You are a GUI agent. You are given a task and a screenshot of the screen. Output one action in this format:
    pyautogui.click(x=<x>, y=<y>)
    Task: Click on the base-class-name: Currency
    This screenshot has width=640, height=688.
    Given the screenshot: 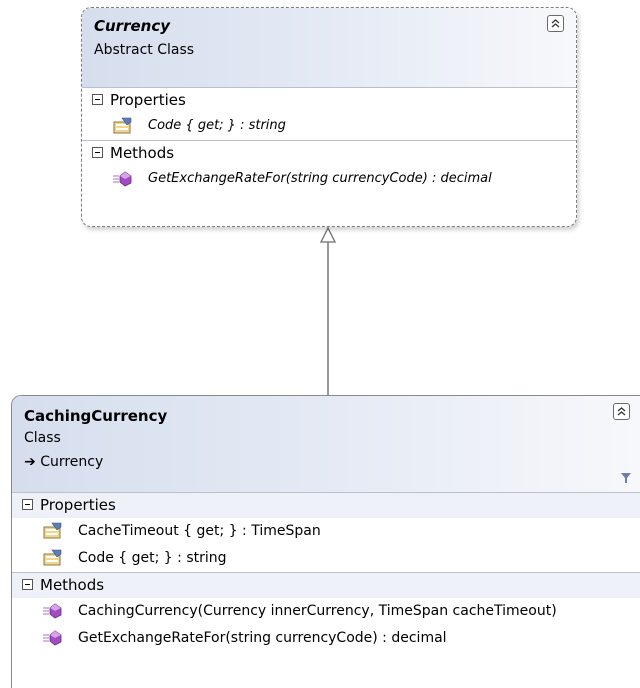 What is the action you would take?
    pyautogui.click(x=72, y=462)
    